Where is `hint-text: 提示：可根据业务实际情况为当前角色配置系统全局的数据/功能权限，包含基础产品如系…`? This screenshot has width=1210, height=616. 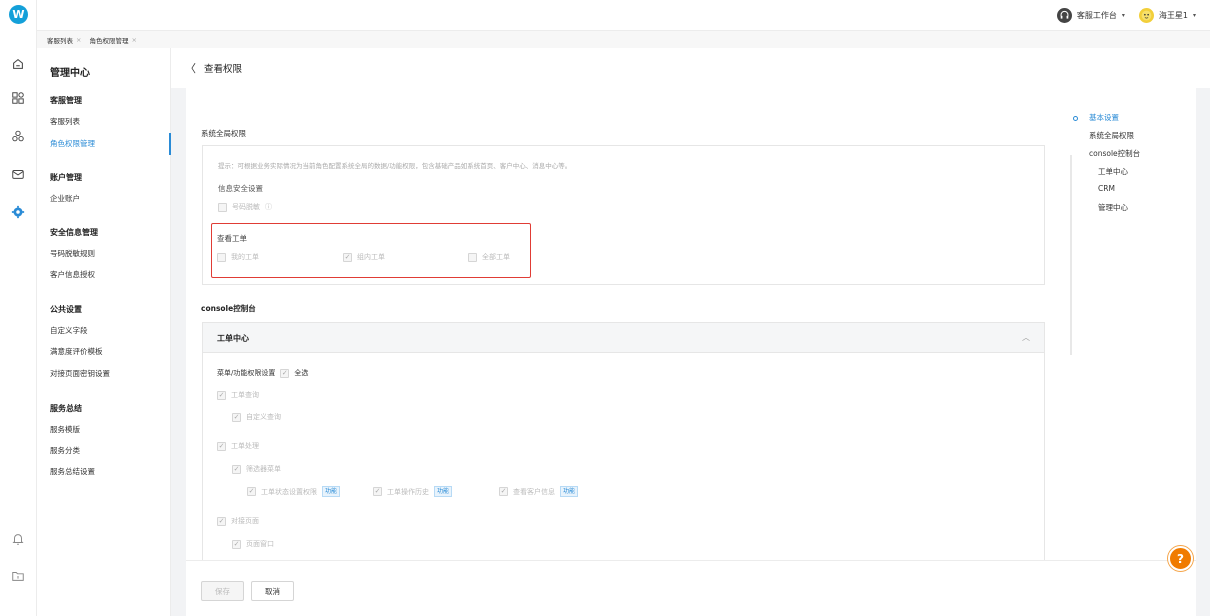
hint-text: 提示：可根据业务实际情况为当前角色配置系统全局的数据/功能权限，包含基础产品如系… is located at coordinates (395, 166).